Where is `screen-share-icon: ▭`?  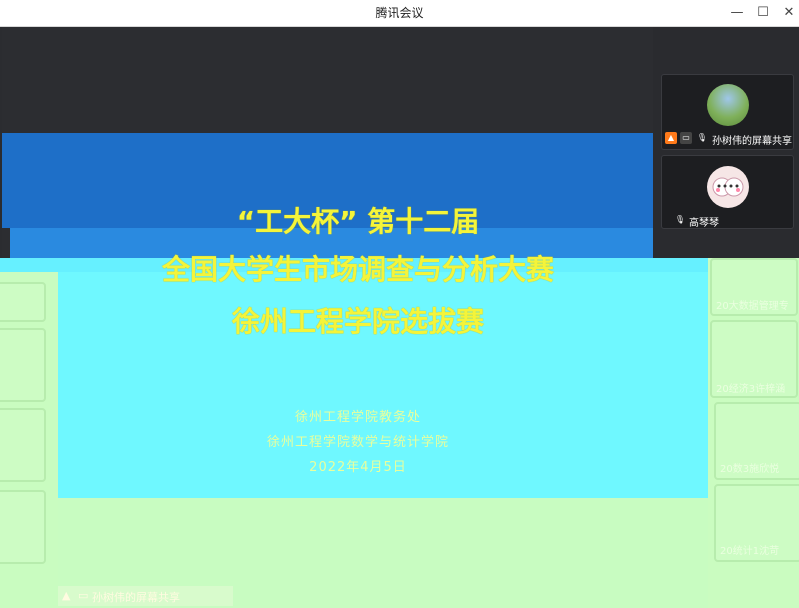 screen-share-icon: ▭ is located at coordinates (686, 138).